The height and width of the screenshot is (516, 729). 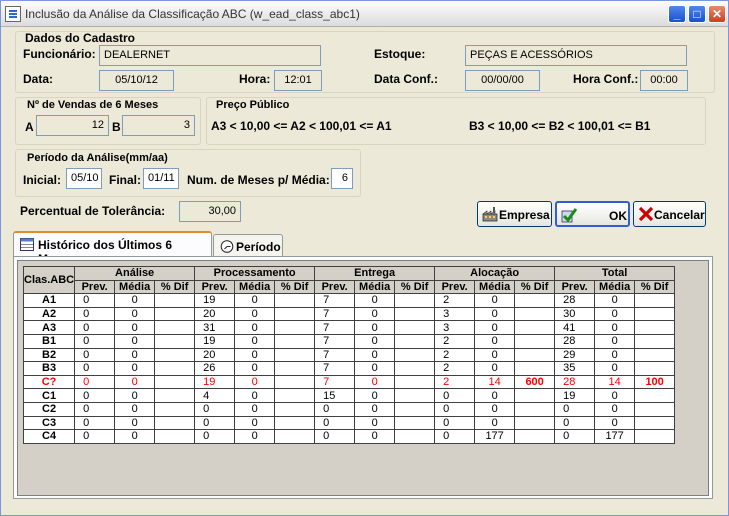 I want to click on tolerancia-field: 30,00, so click(x=210, y=211).